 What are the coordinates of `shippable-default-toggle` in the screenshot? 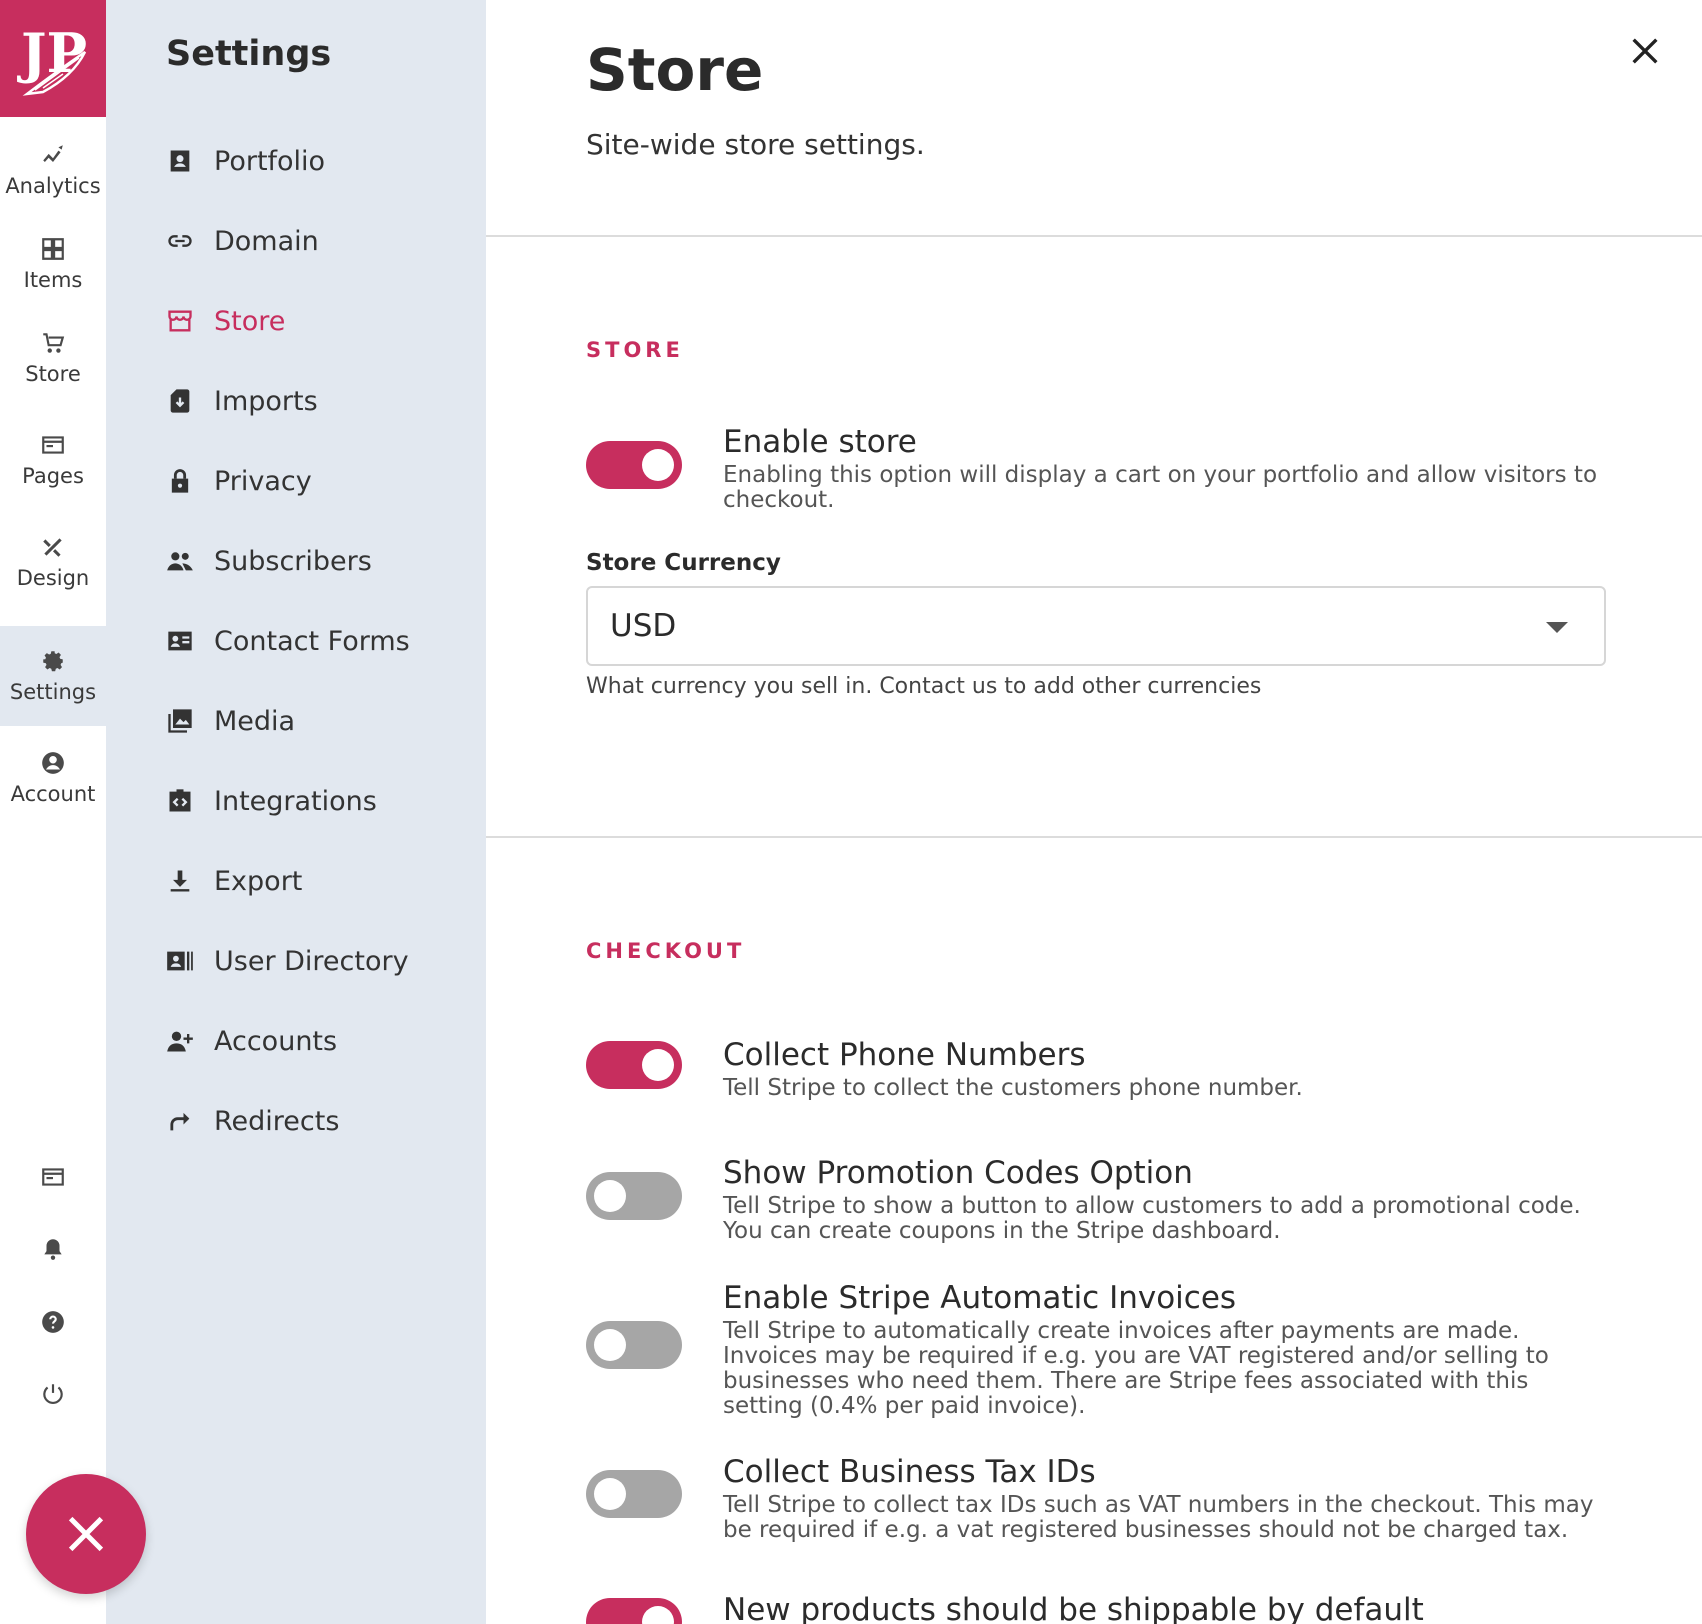 It's located at (634, 1611).